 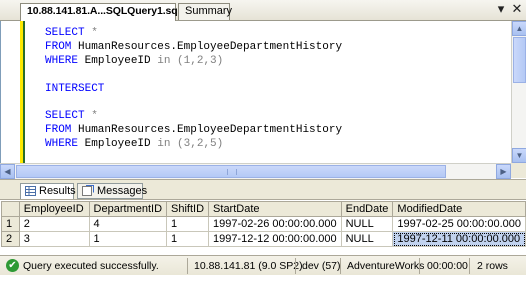 I want to click on table-cell: 1997-12-12 00:00:00.000, so click(x=275, y=239).